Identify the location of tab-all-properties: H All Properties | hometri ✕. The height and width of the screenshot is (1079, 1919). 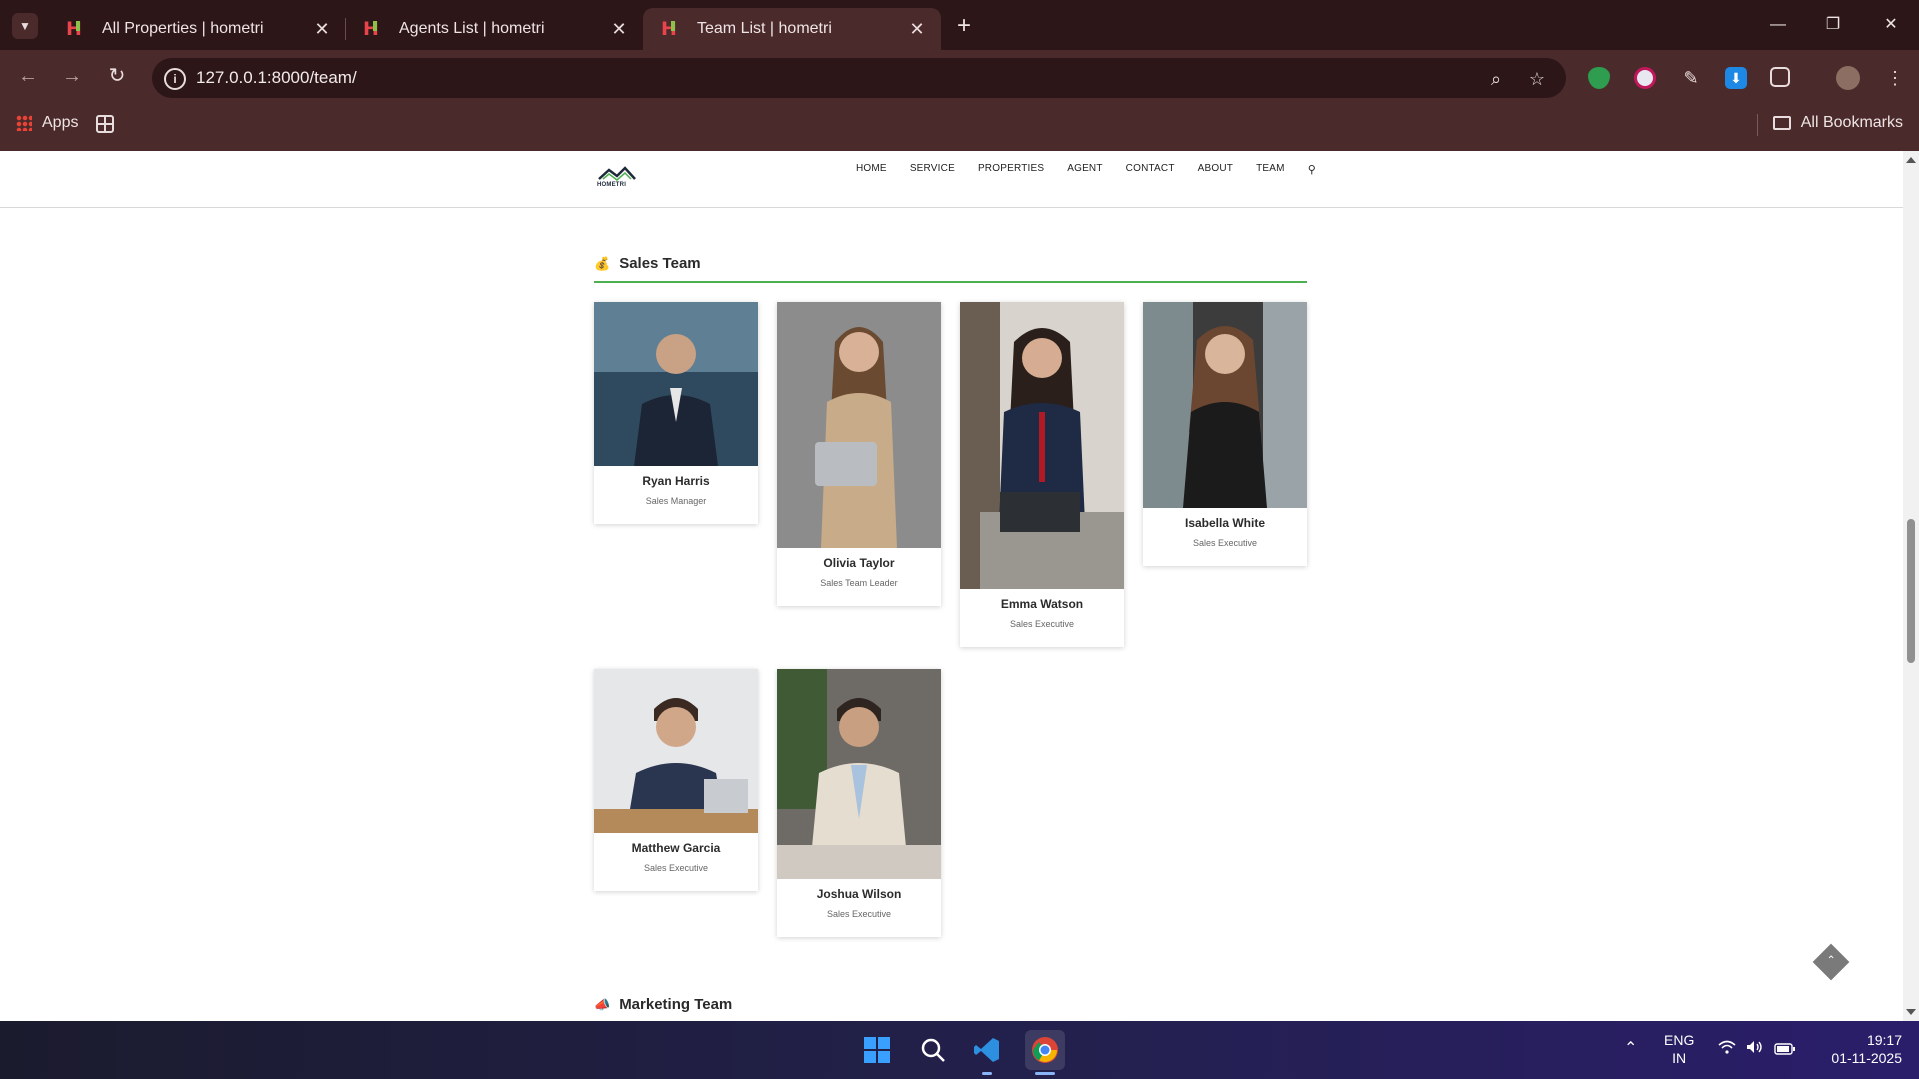
(197, 29).